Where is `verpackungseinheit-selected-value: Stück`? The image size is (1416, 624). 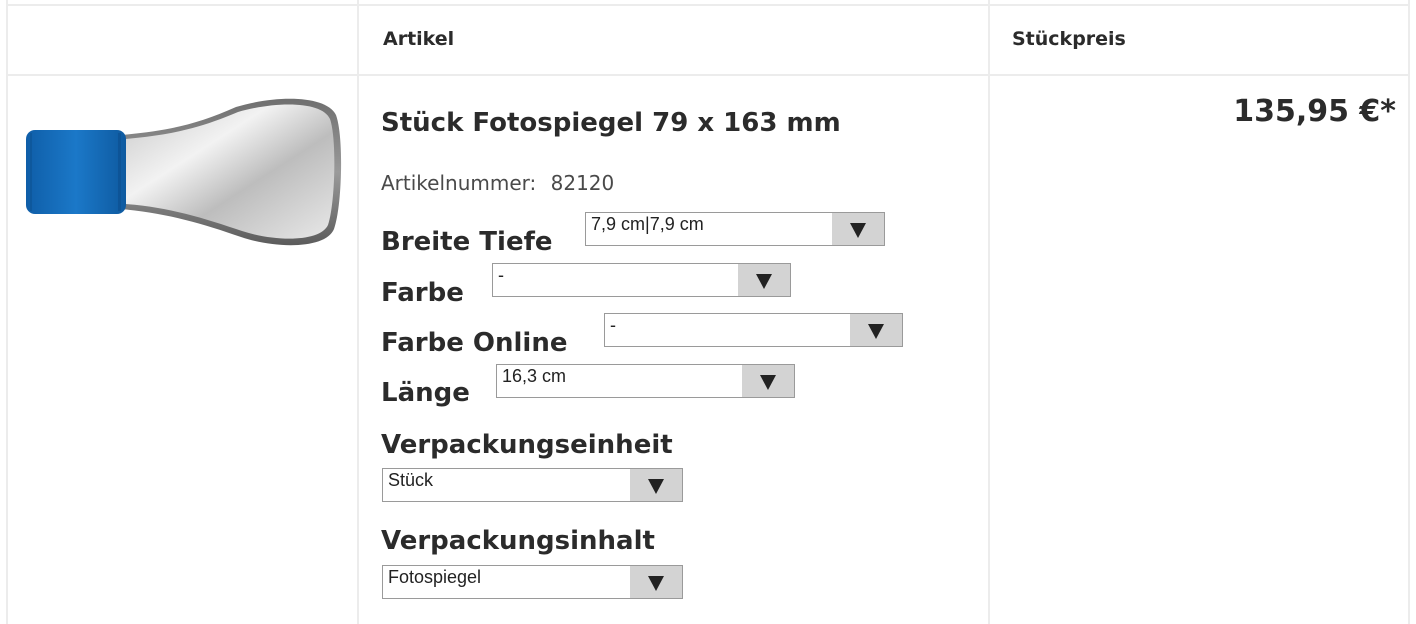 verpackungseinheit-selected-value: Stück is located at coordinates (411, 480).